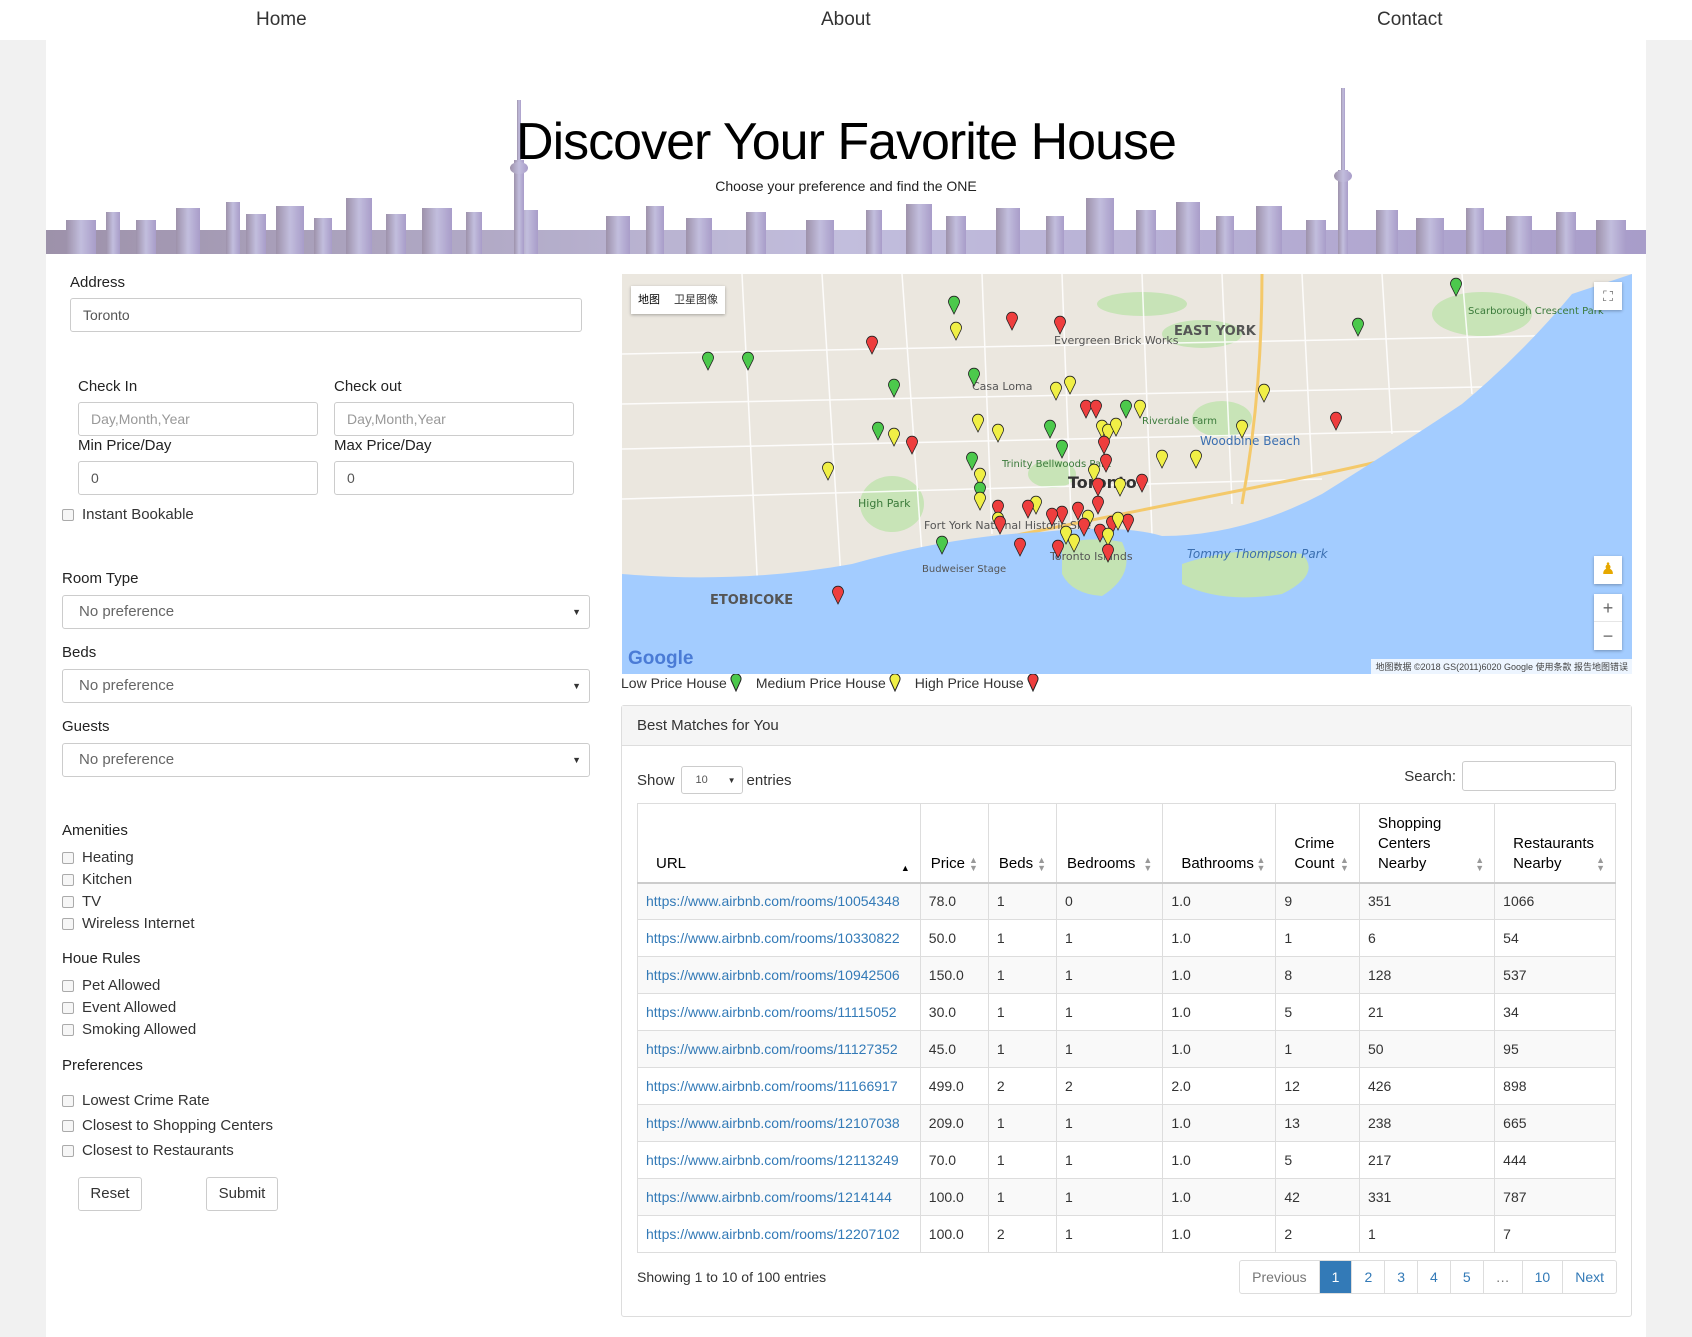 This screenshot has height=1337, width=1692. Describe the element at coordinates (1148, 863) in the screenshot. I see `sort-icon: ▲ ▼` at that location.